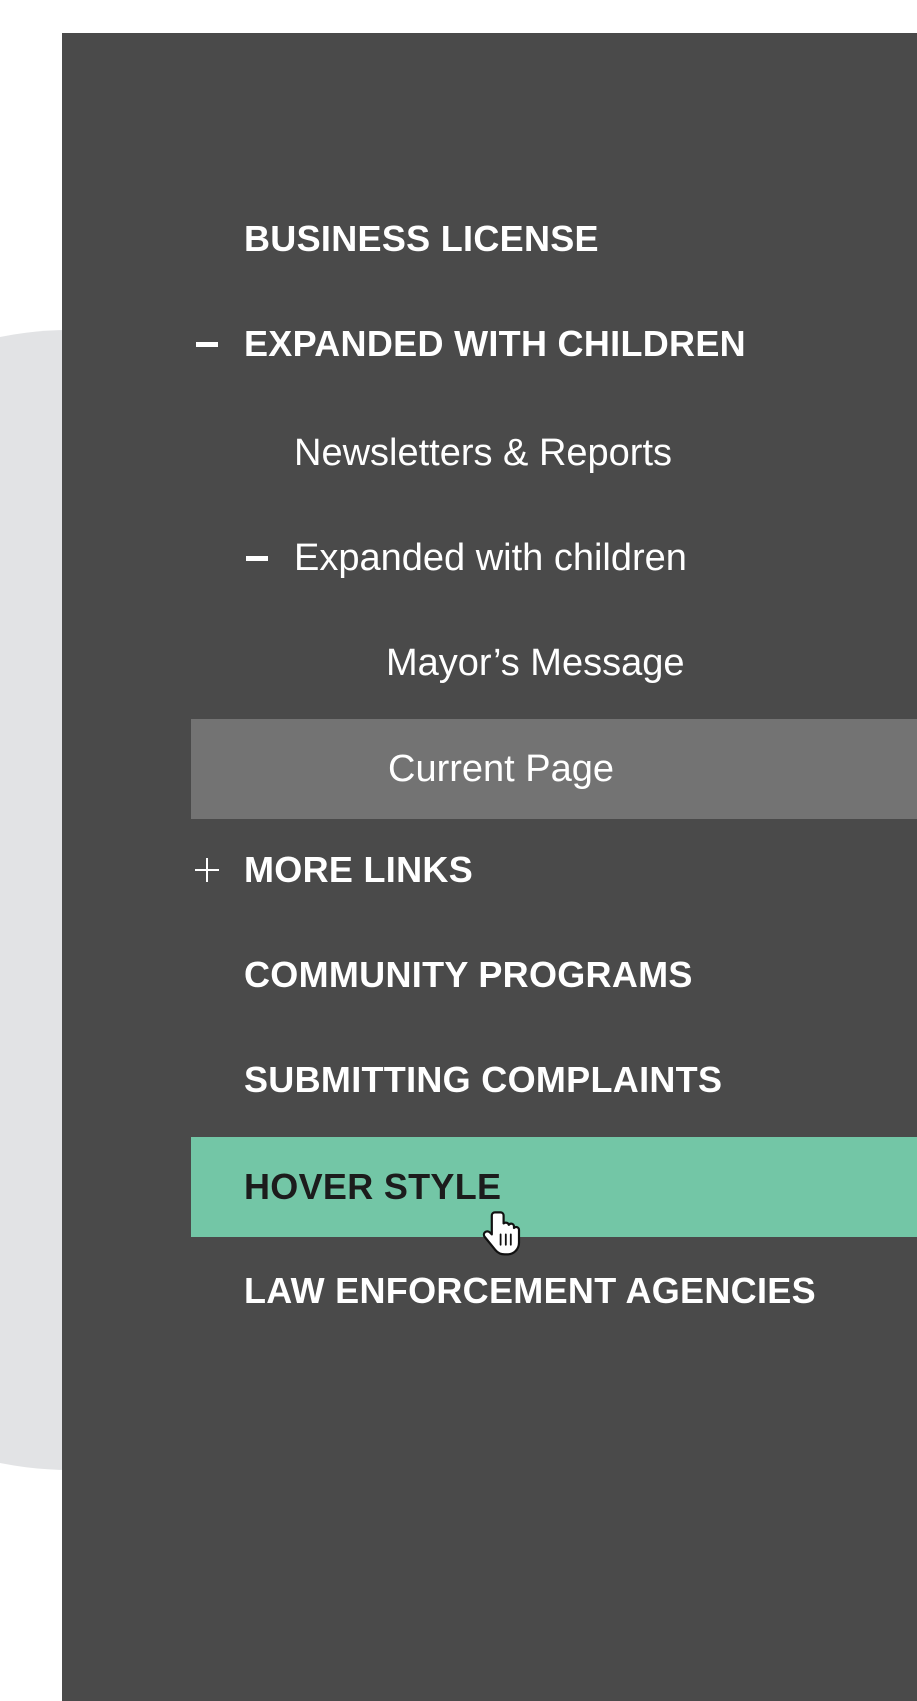 This screenshot has width=917, height=1701. Describe the element at coordinates (359, 869) in the screenshot. I see `nav-item-label: MORE LINKS` at that location.